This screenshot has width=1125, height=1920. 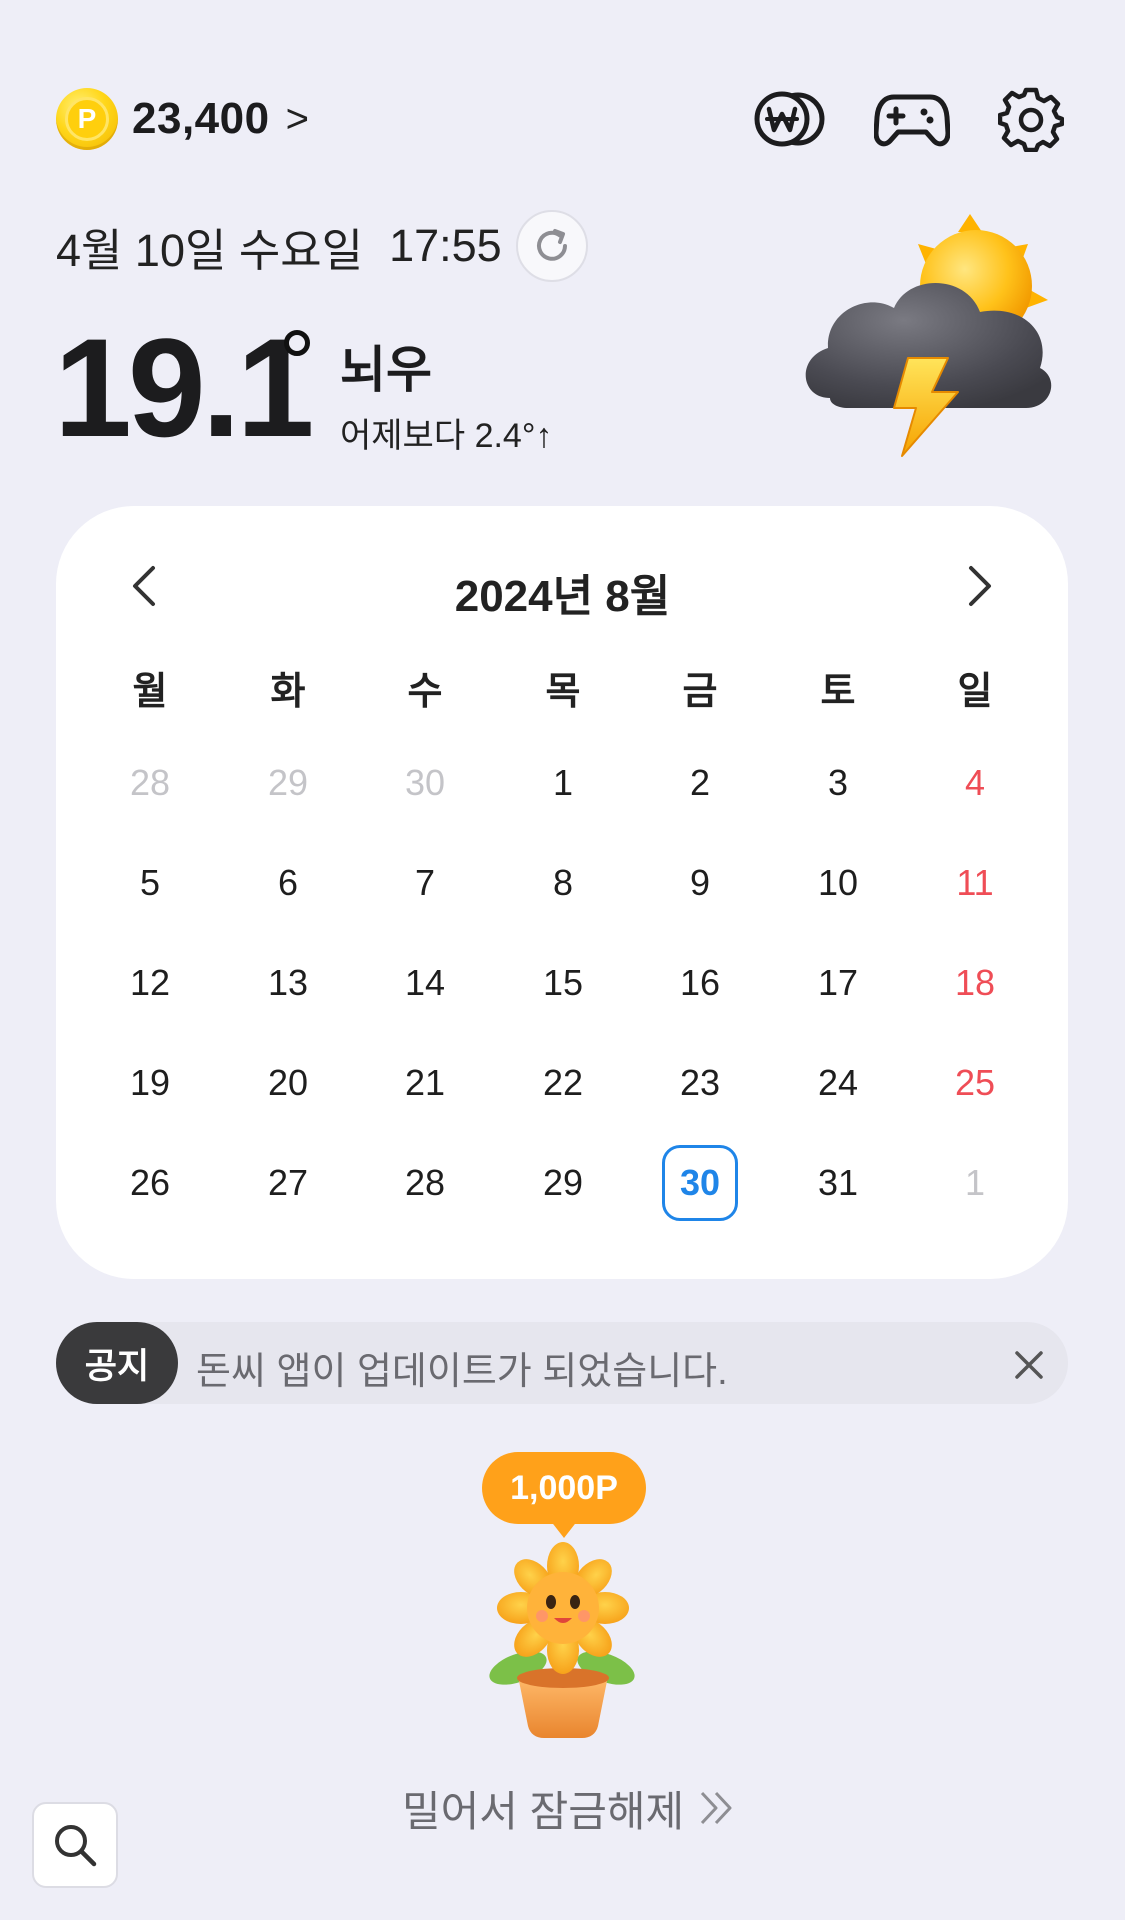 I want to click on points-value: 23,400, so click(x=201, y=118).